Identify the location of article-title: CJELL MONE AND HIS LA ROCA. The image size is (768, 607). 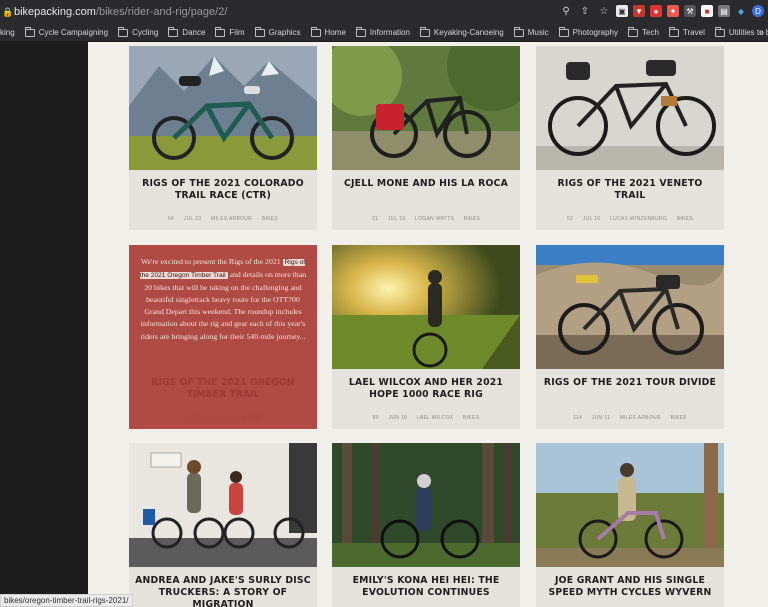
(426, 184).